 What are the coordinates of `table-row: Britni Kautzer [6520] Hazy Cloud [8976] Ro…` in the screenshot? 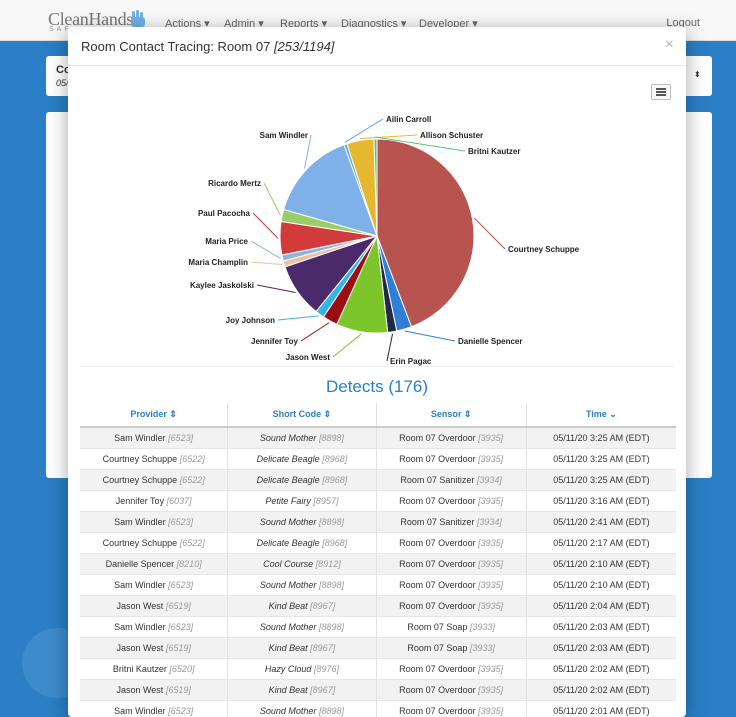 It's located at (378, 669).